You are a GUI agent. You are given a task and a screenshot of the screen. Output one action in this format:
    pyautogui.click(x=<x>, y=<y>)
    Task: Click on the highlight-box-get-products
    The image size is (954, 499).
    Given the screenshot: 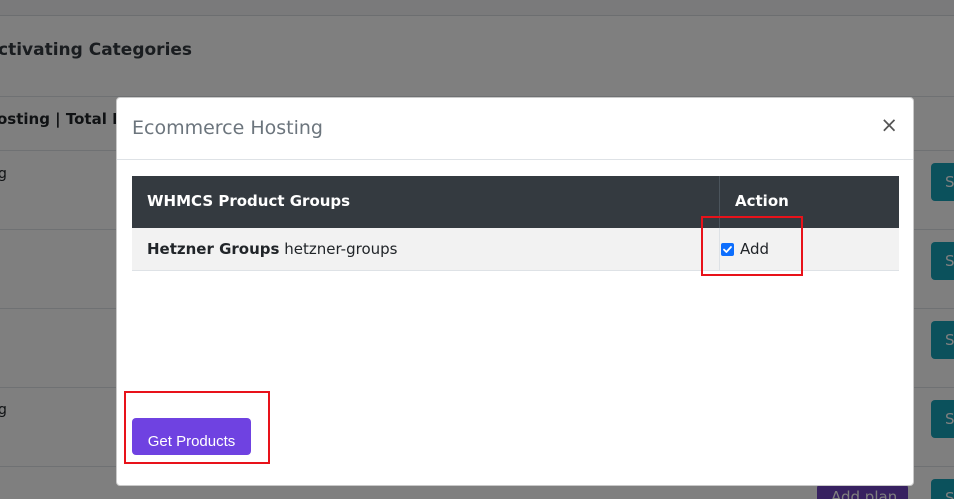 What is the action you would take?
    pyautogui.click(x=197, y=427)
    